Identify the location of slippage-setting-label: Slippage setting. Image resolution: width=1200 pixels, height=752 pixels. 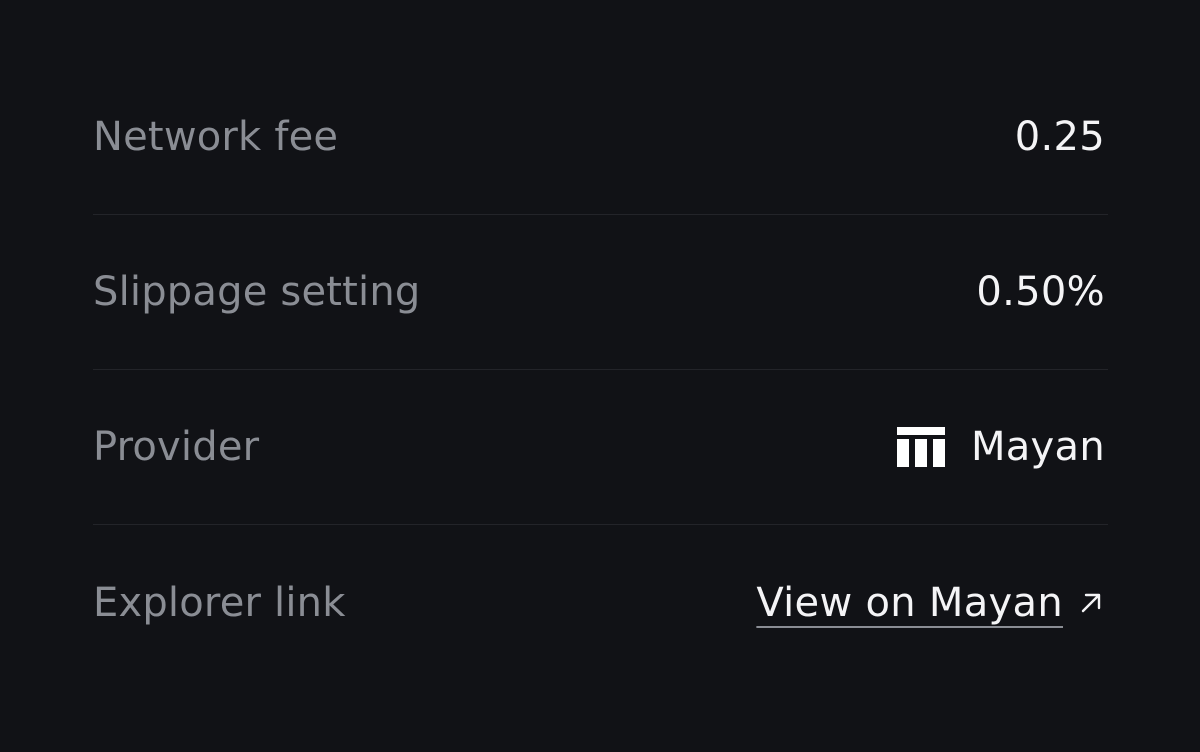
(257, 292).